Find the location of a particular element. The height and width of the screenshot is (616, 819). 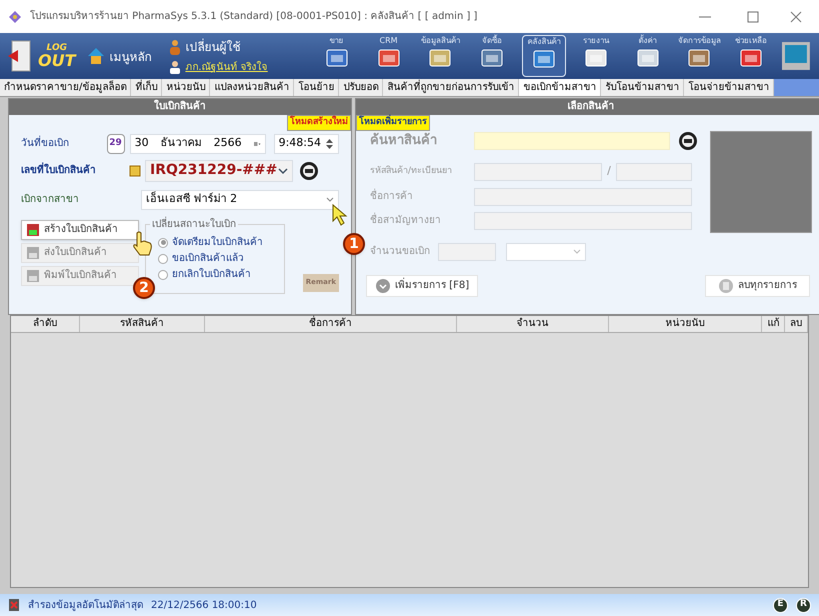

field-label: ชื่อสามัญทางยา is located at coordinates (422, 220).